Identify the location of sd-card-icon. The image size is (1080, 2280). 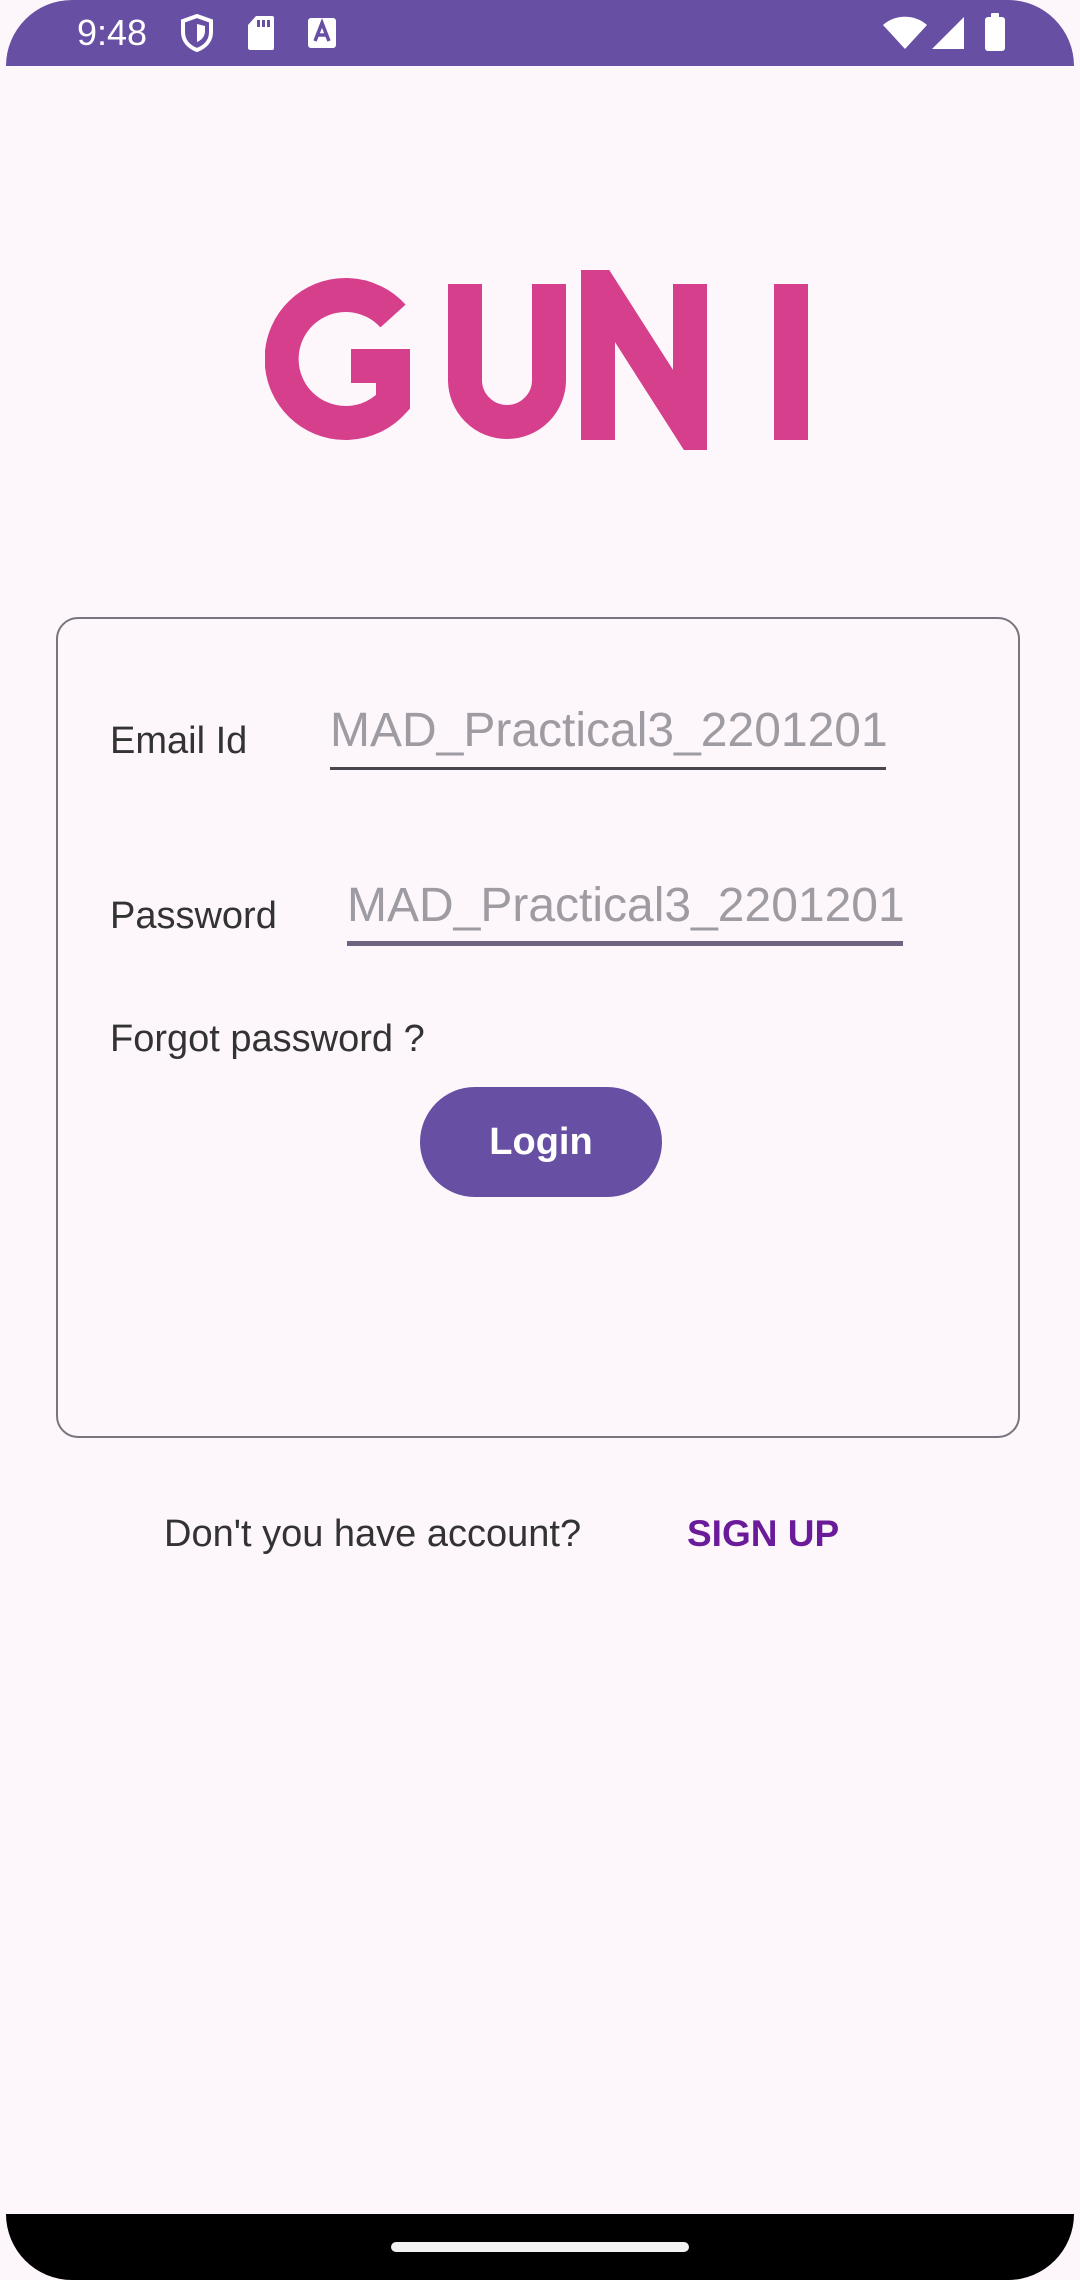
(261, 33).